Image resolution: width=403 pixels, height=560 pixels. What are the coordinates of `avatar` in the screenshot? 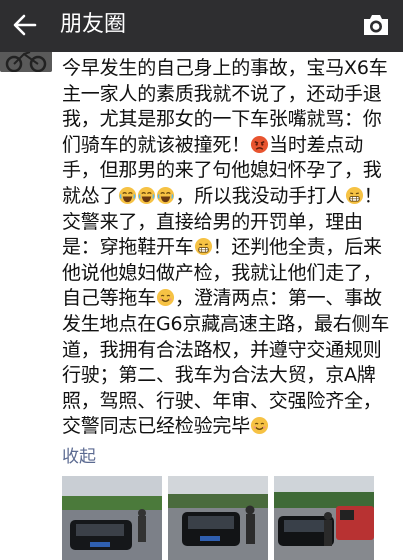 It's located at (26, 62).